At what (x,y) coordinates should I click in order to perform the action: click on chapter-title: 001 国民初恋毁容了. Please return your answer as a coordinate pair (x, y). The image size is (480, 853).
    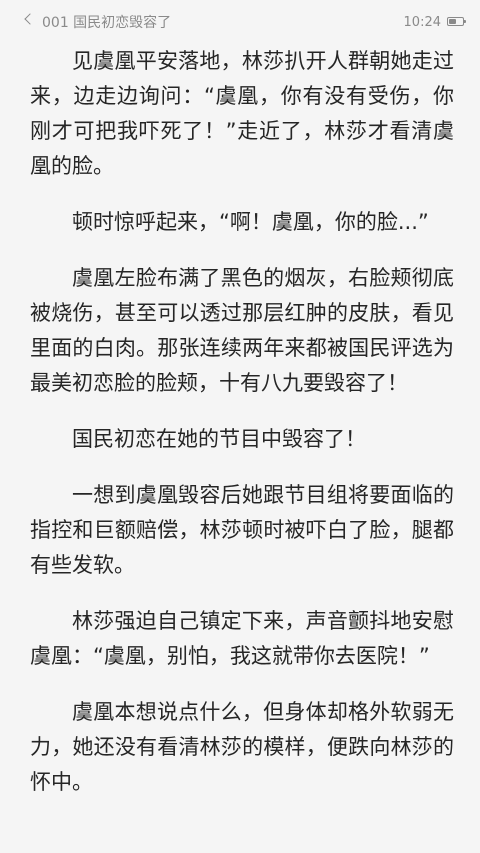
    Looking at the image, I should click on (106, 23).